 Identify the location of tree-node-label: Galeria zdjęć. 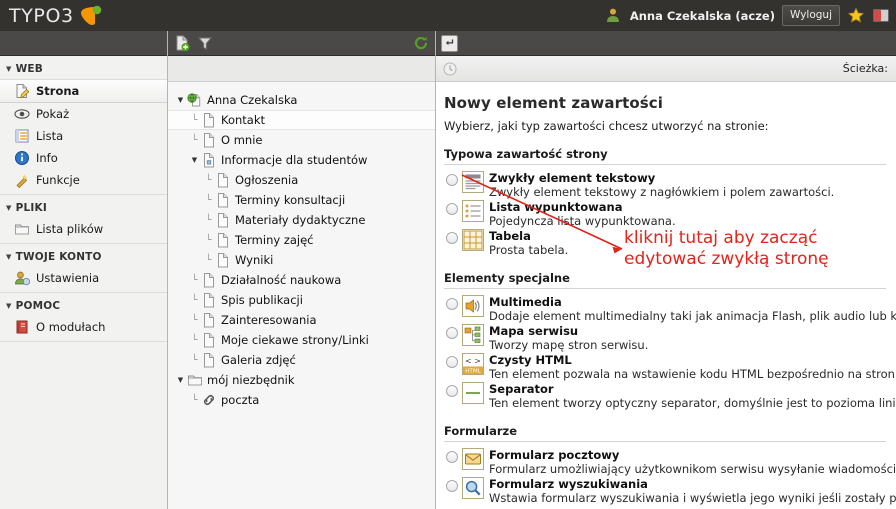
(258, 360).